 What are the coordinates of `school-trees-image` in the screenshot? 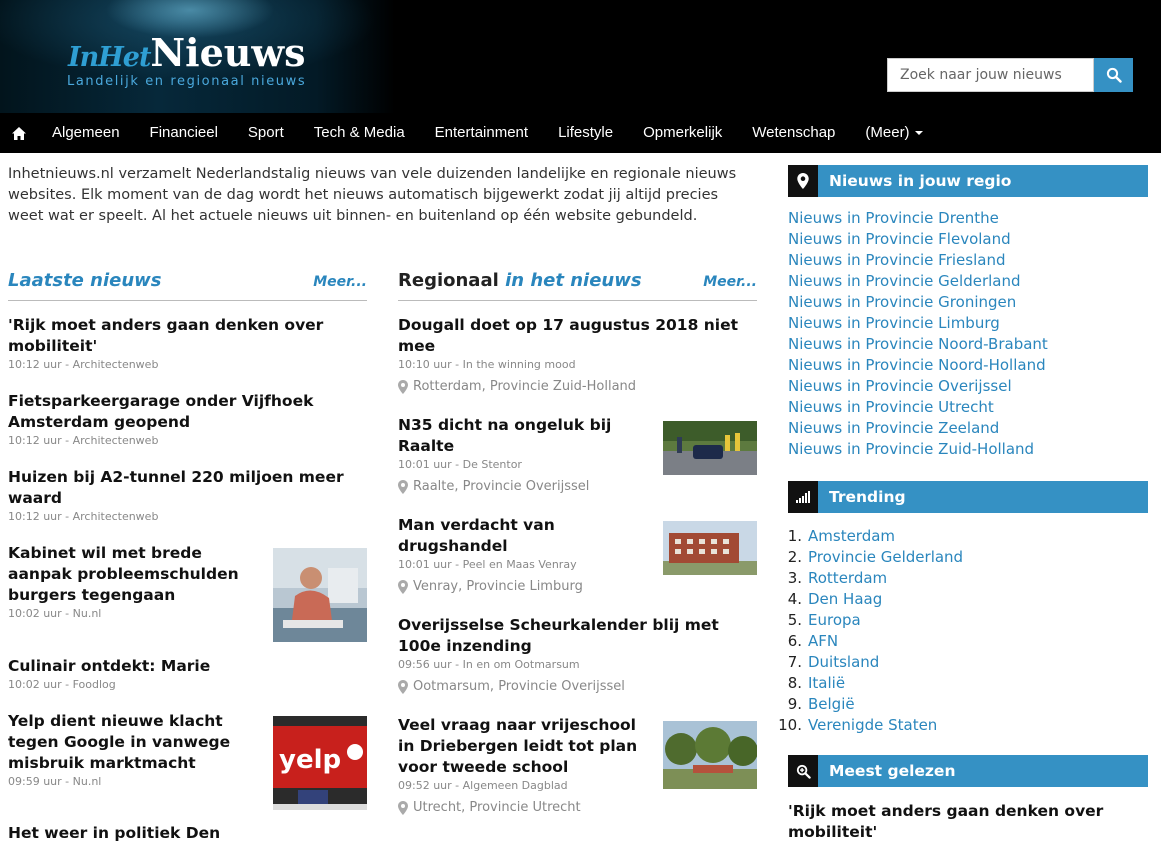 It's located at (710, 755).